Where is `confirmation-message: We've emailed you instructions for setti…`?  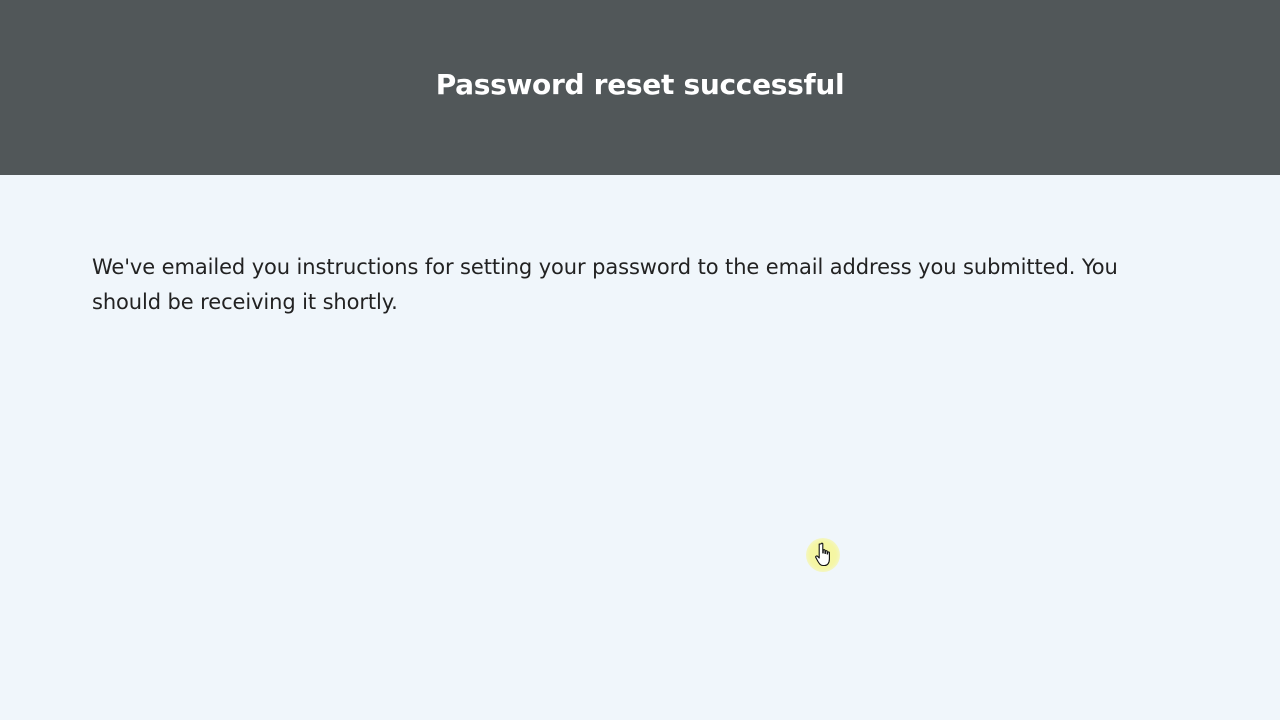
confirmation-message: We've emailed you instructions for setti… is located at coordinates (605, 284).